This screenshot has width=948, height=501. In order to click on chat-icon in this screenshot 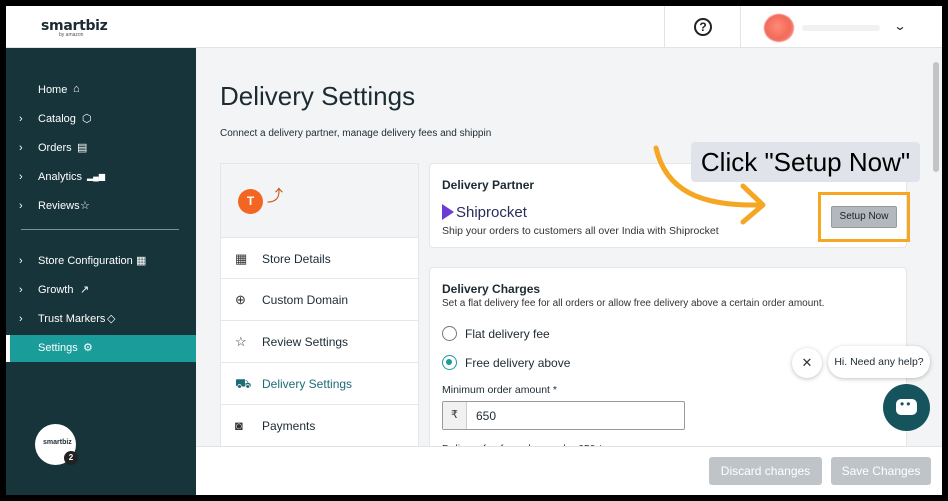, I will do `click(906, 406)`.